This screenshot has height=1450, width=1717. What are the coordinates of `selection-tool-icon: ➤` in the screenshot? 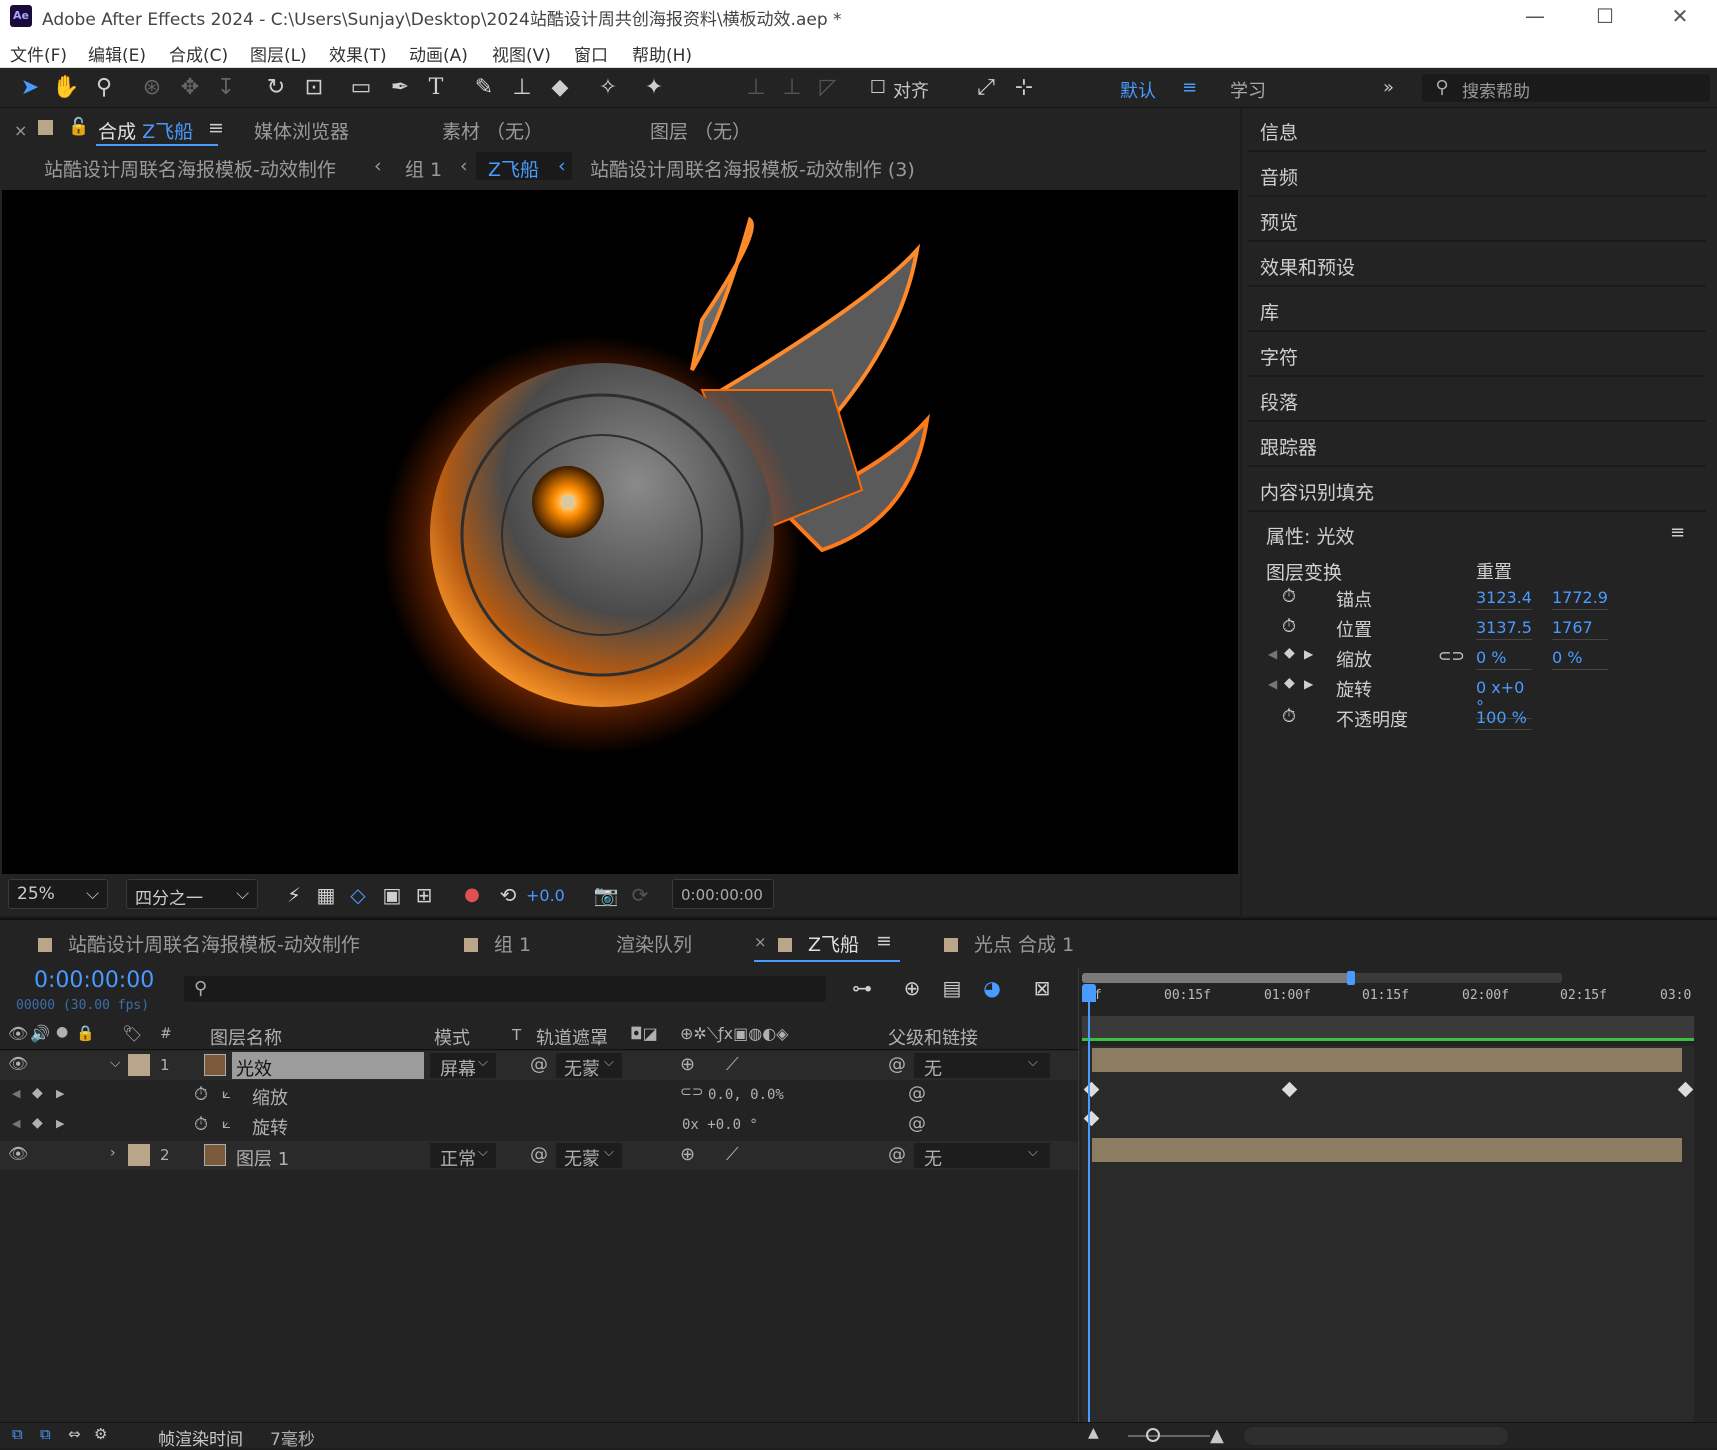 It's located at (30, 88).